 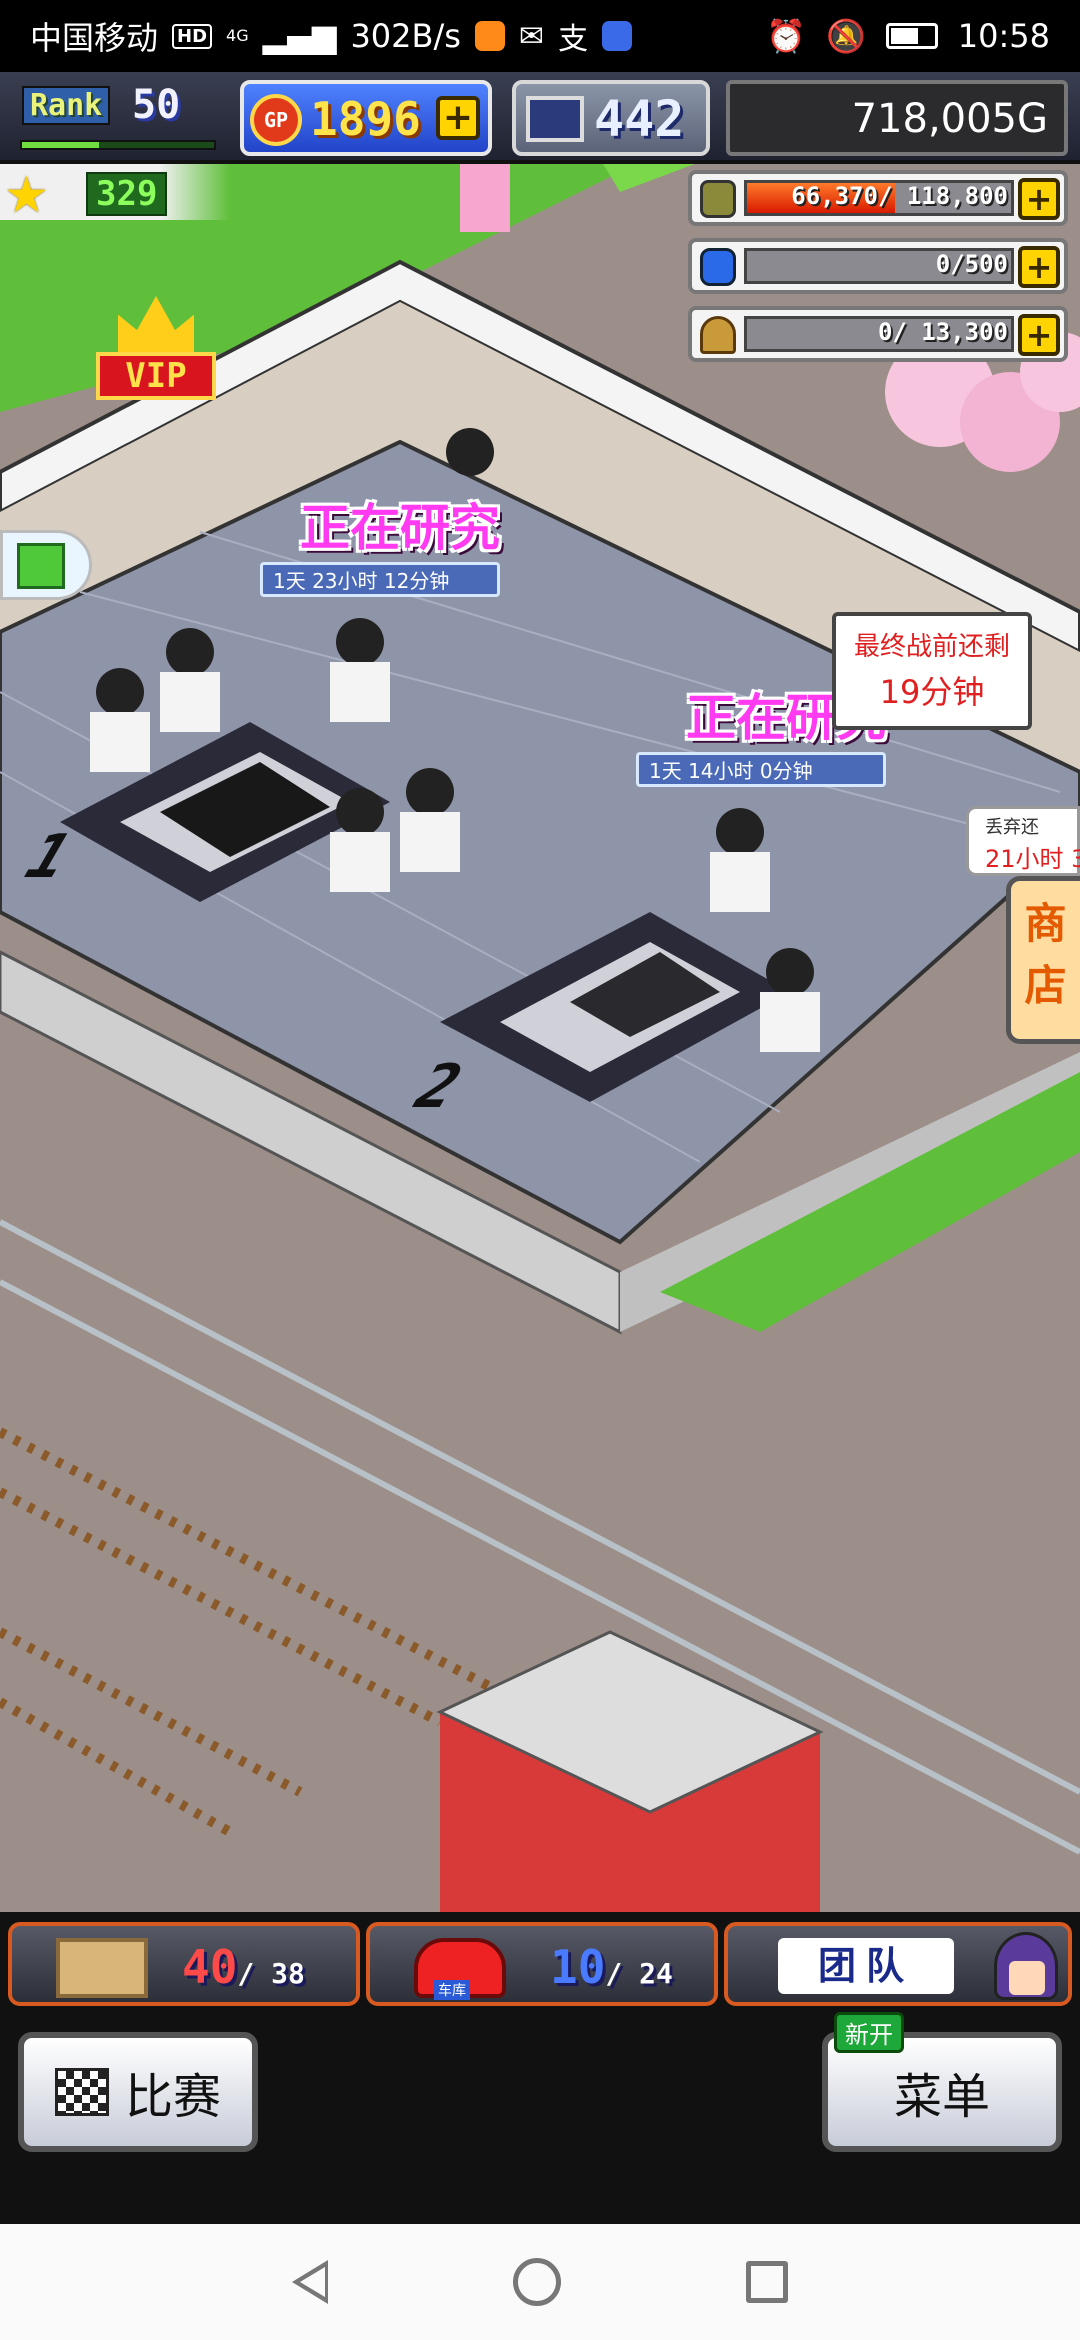 I want to click on race-button: 比赛, so click(x=138, y=2092).